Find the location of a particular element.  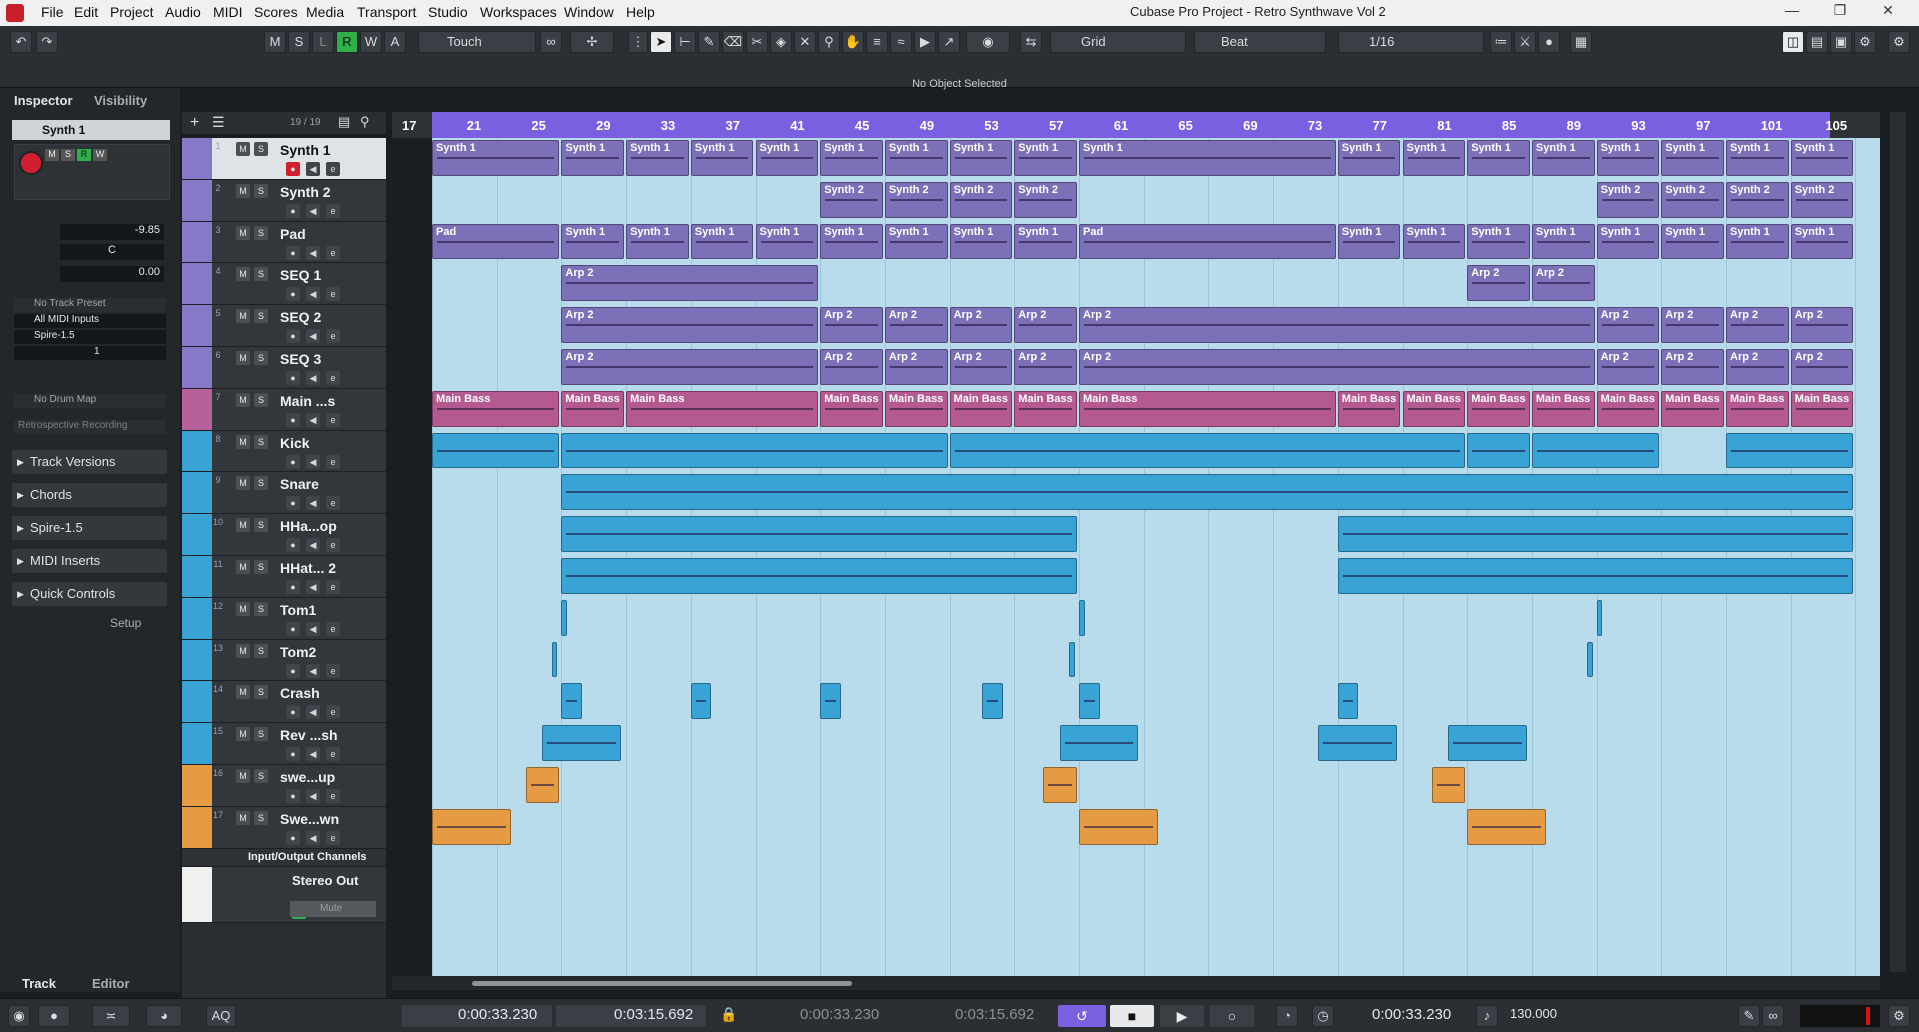

midi-input: All MIDI Inputs is located at coordinates (90, 321).